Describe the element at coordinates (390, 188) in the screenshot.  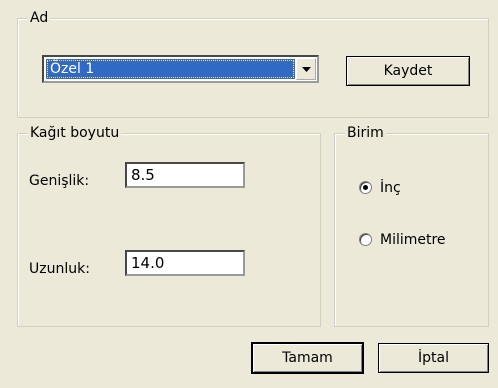
I see `unit-option-inch-label: İnç` at that location.